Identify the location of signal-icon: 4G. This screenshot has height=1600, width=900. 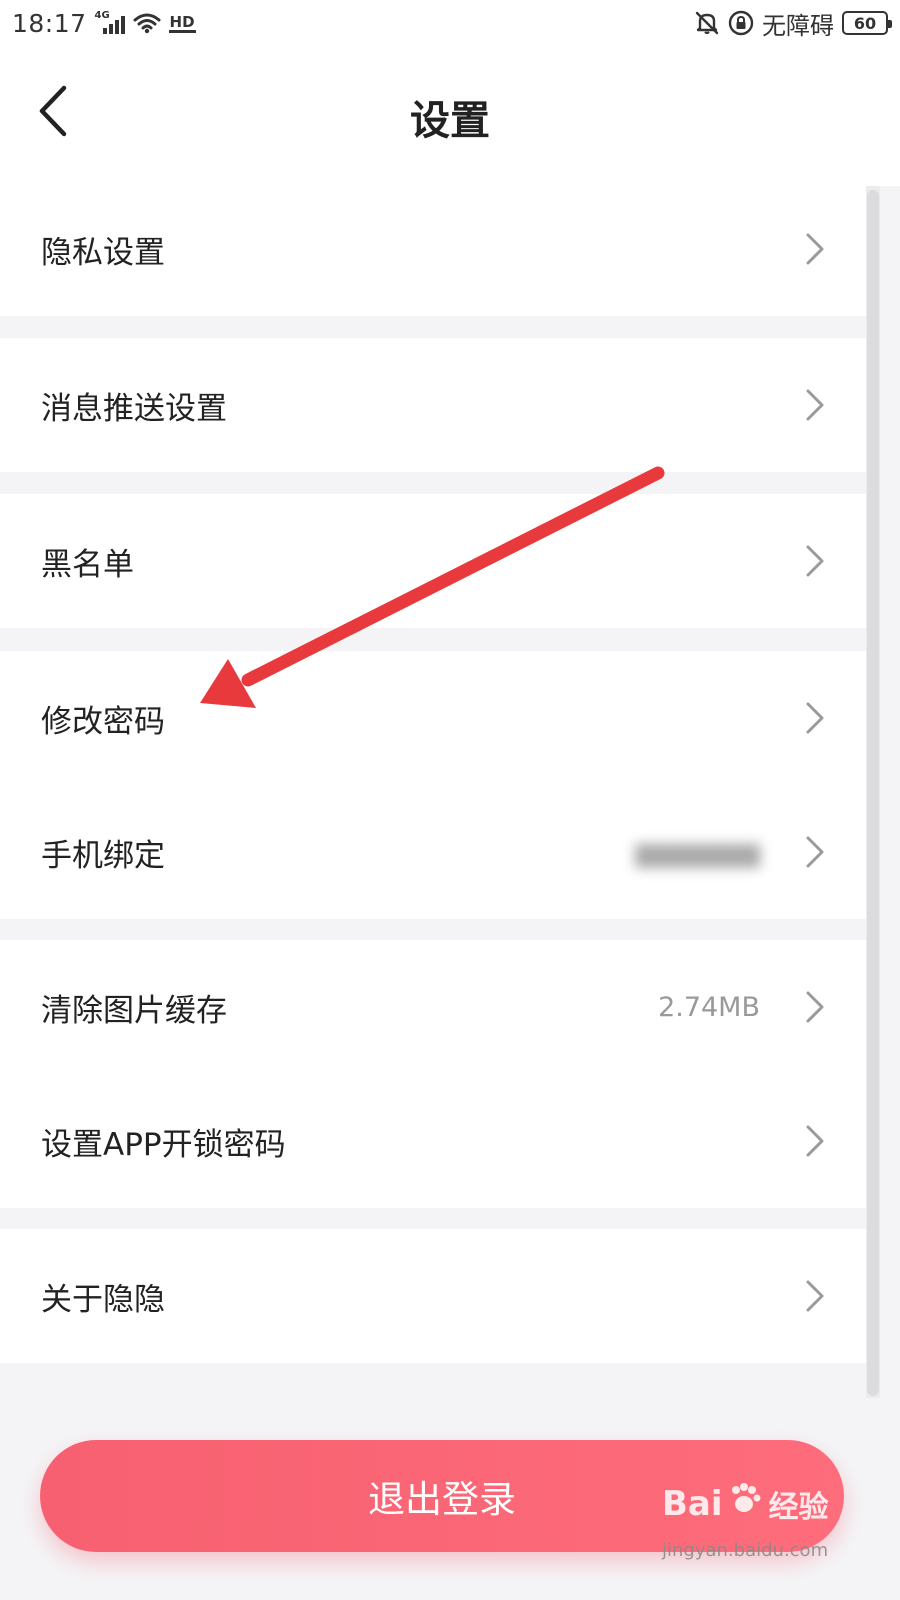
(110, 22).